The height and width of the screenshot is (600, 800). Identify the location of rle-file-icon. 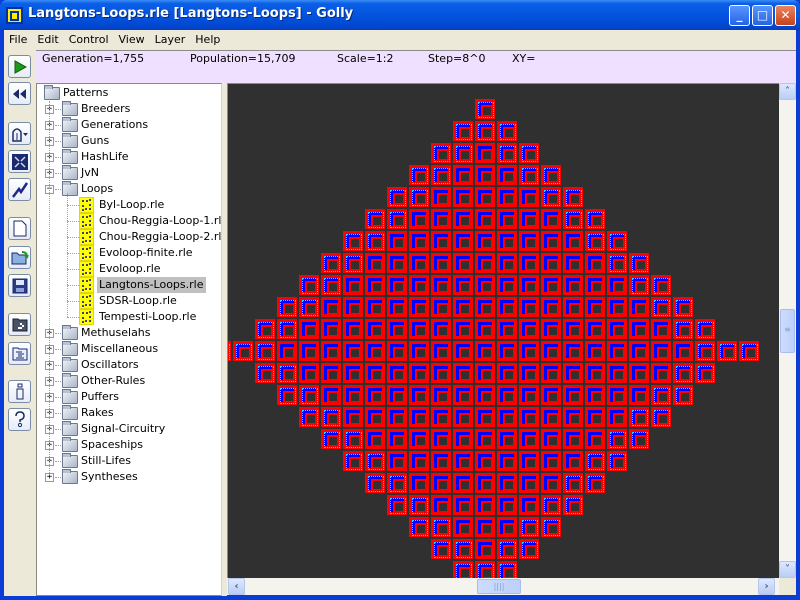
(86, 221).